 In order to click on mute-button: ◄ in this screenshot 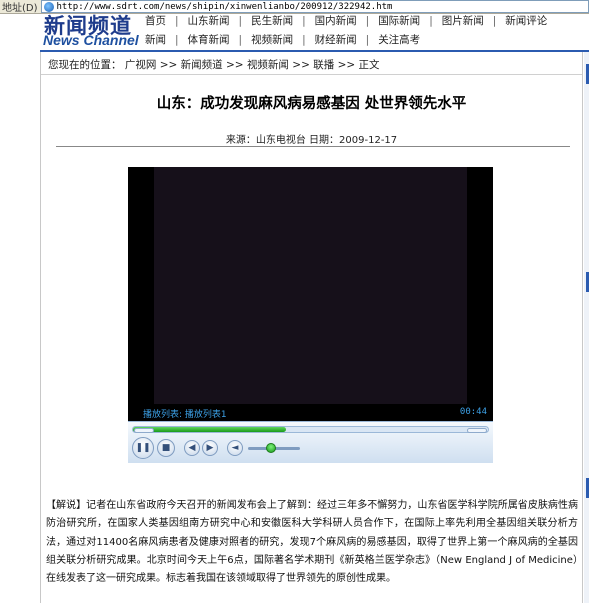, I will do `click(235, 448)`.